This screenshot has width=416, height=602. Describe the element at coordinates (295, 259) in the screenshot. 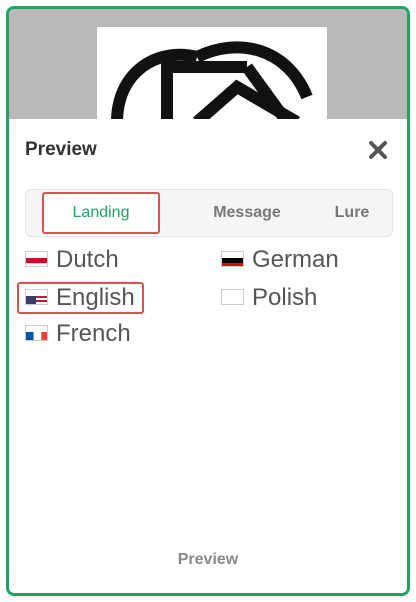

I see `language-german-label: German` at that location.